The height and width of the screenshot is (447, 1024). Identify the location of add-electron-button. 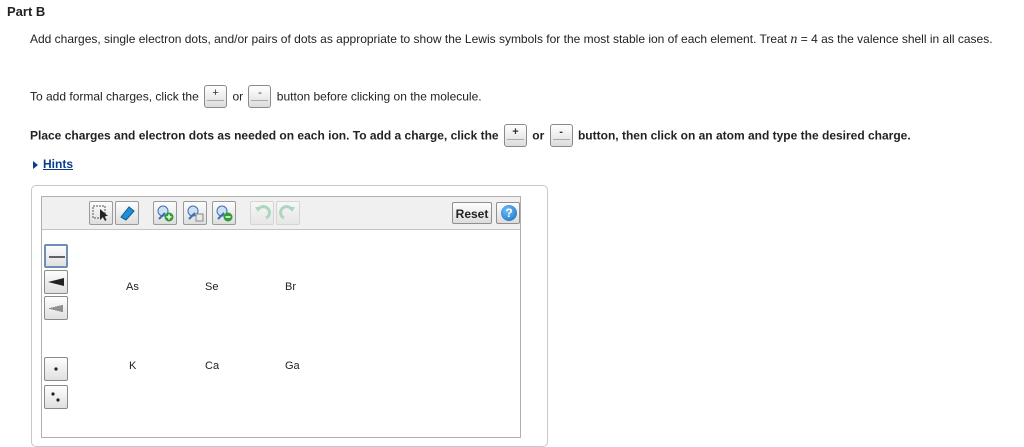
(165, 213).